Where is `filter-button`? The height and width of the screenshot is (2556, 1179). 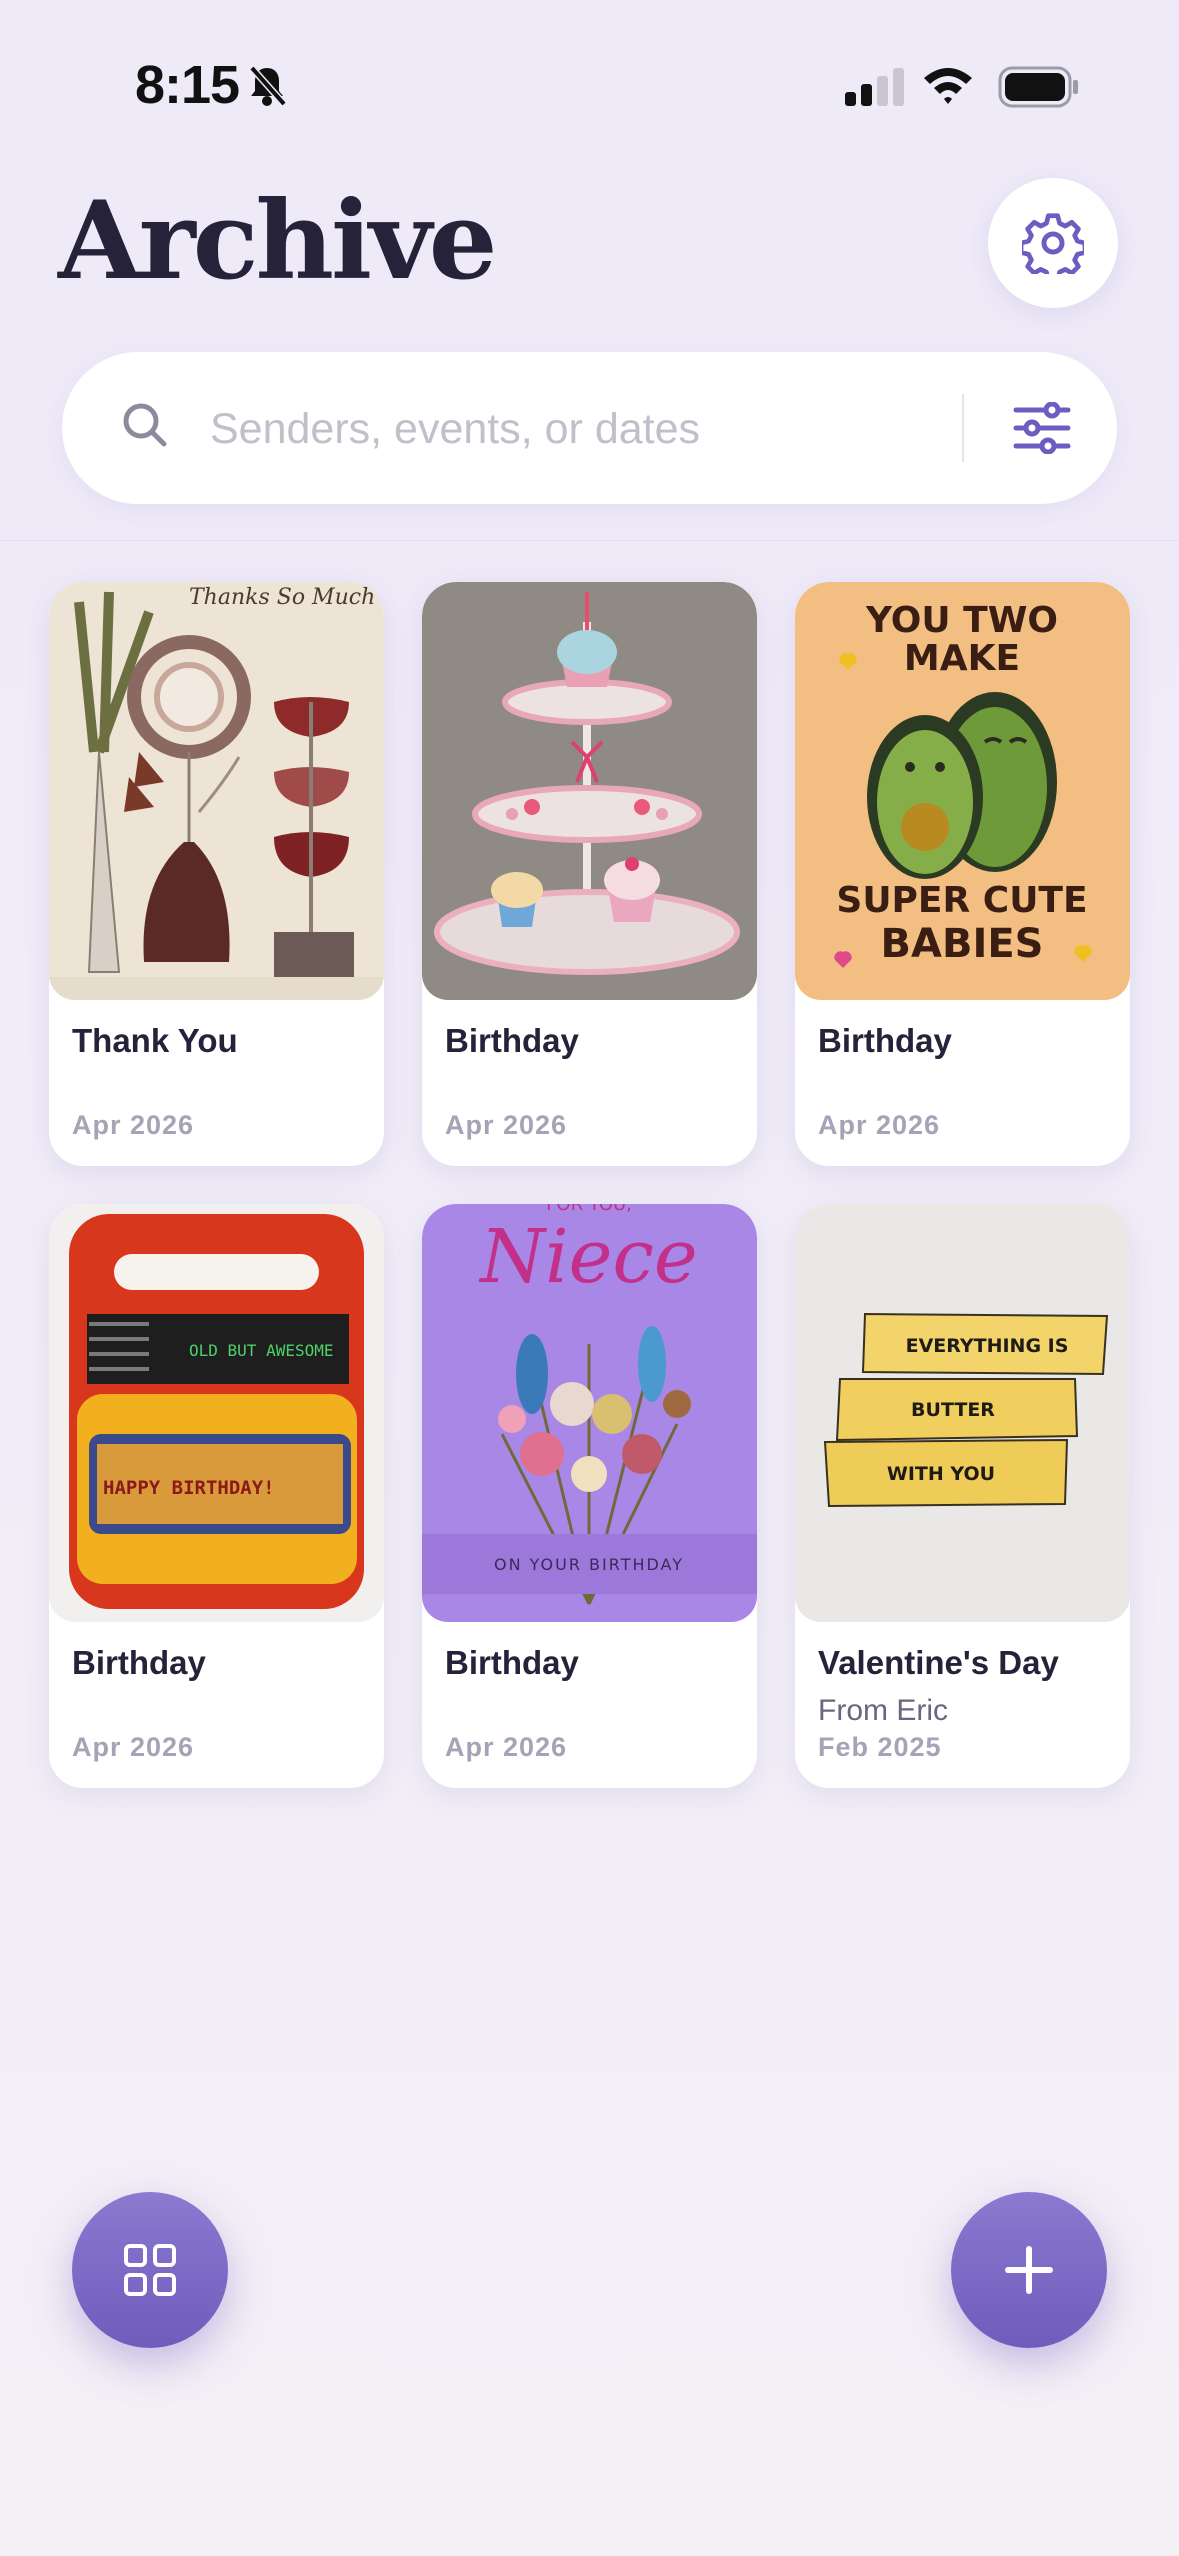 filter-button is located at coordinates (1042, 428).